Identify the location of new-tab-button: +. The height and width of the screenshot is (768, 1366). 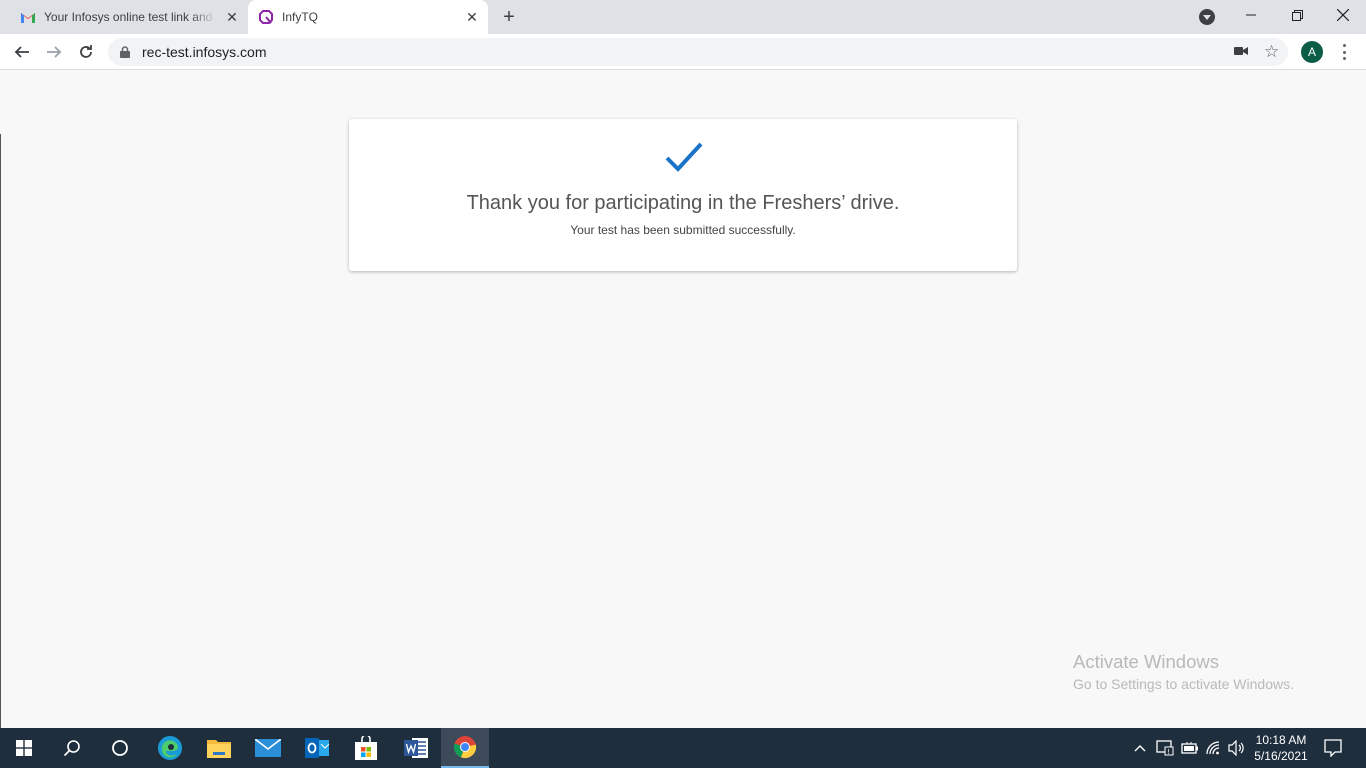
(509, 17).